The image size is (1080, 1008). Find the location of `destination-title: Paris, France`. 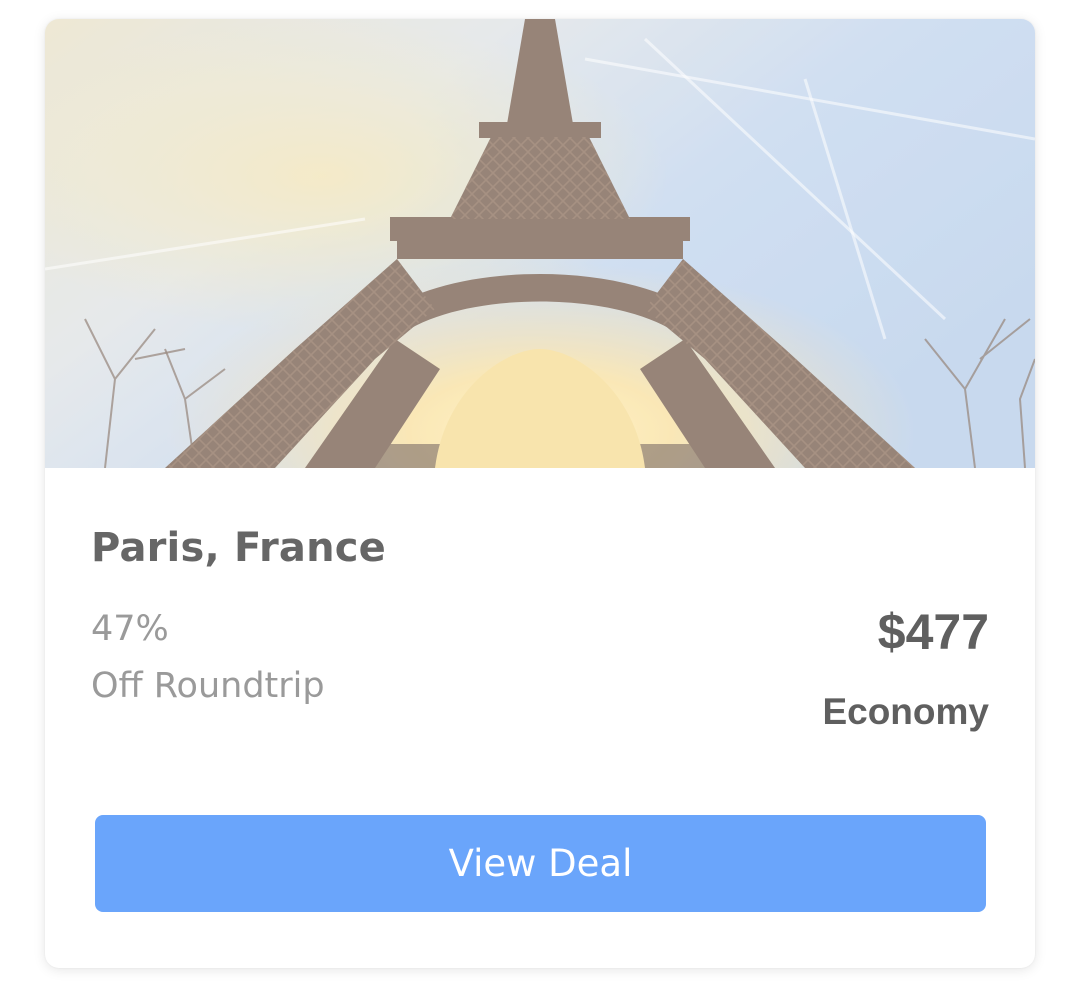

destination-title: Paris, France is located at coordinates (239, 548).